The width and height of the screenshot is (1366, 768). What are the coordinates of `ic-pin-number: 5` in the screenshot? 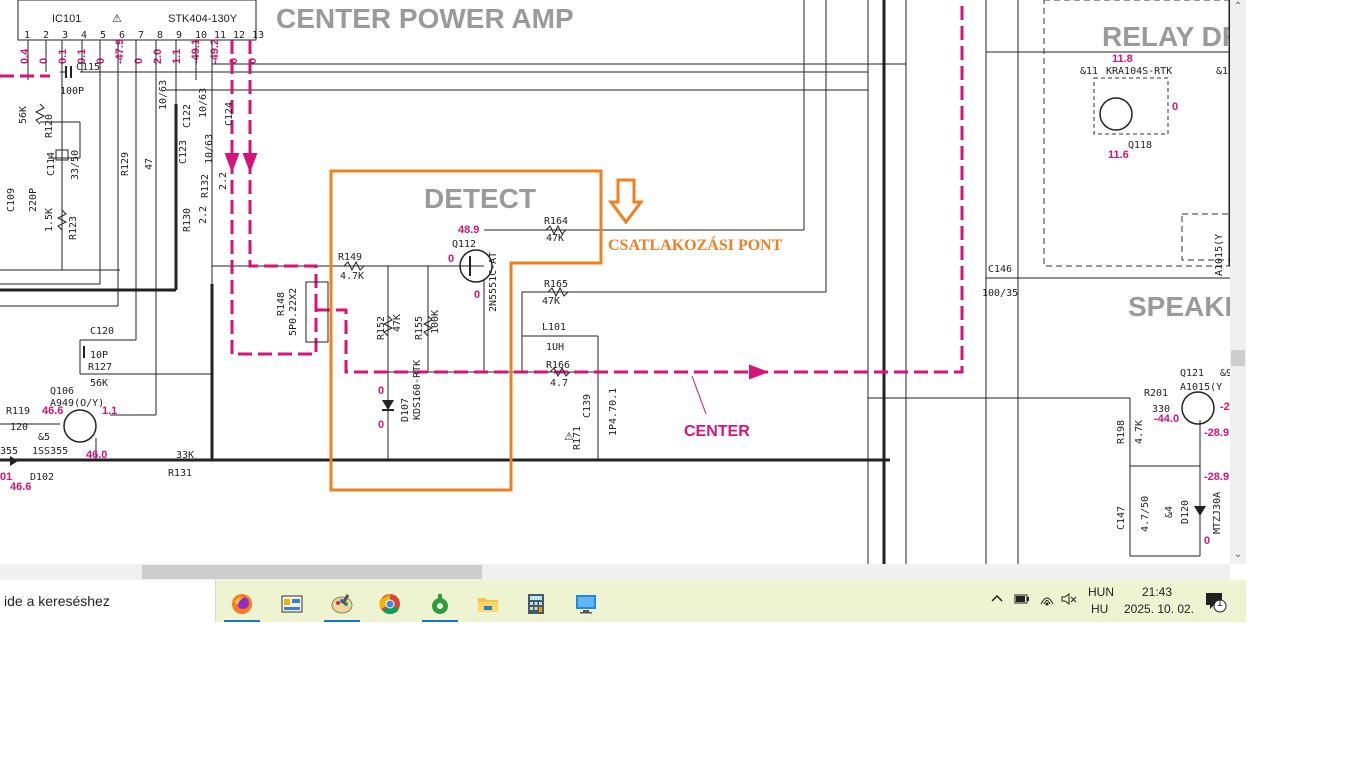 It's located at (103, 35).